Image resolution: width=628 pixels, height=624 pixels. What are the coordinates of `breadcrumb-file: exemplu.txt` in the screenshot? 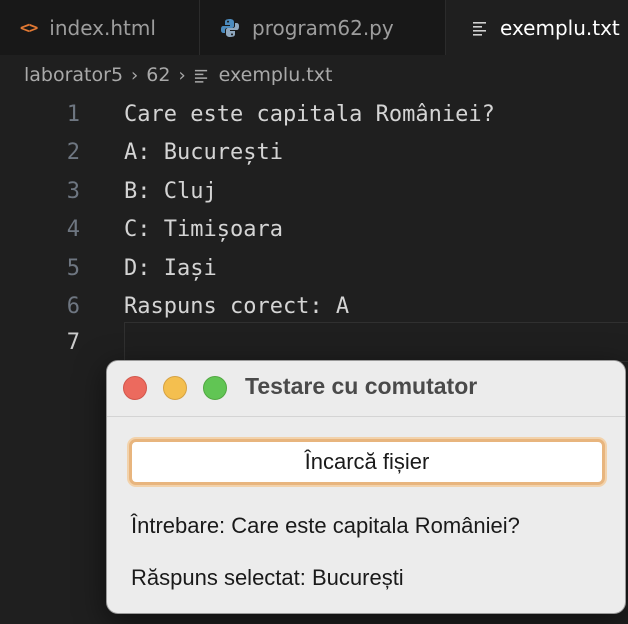 It's located at (276, 75).